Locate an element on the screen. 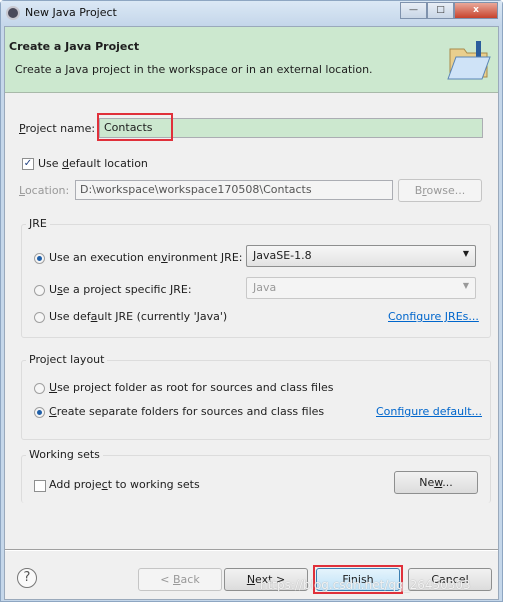  project-folder-root-radio is located at coordinates (39, 388).